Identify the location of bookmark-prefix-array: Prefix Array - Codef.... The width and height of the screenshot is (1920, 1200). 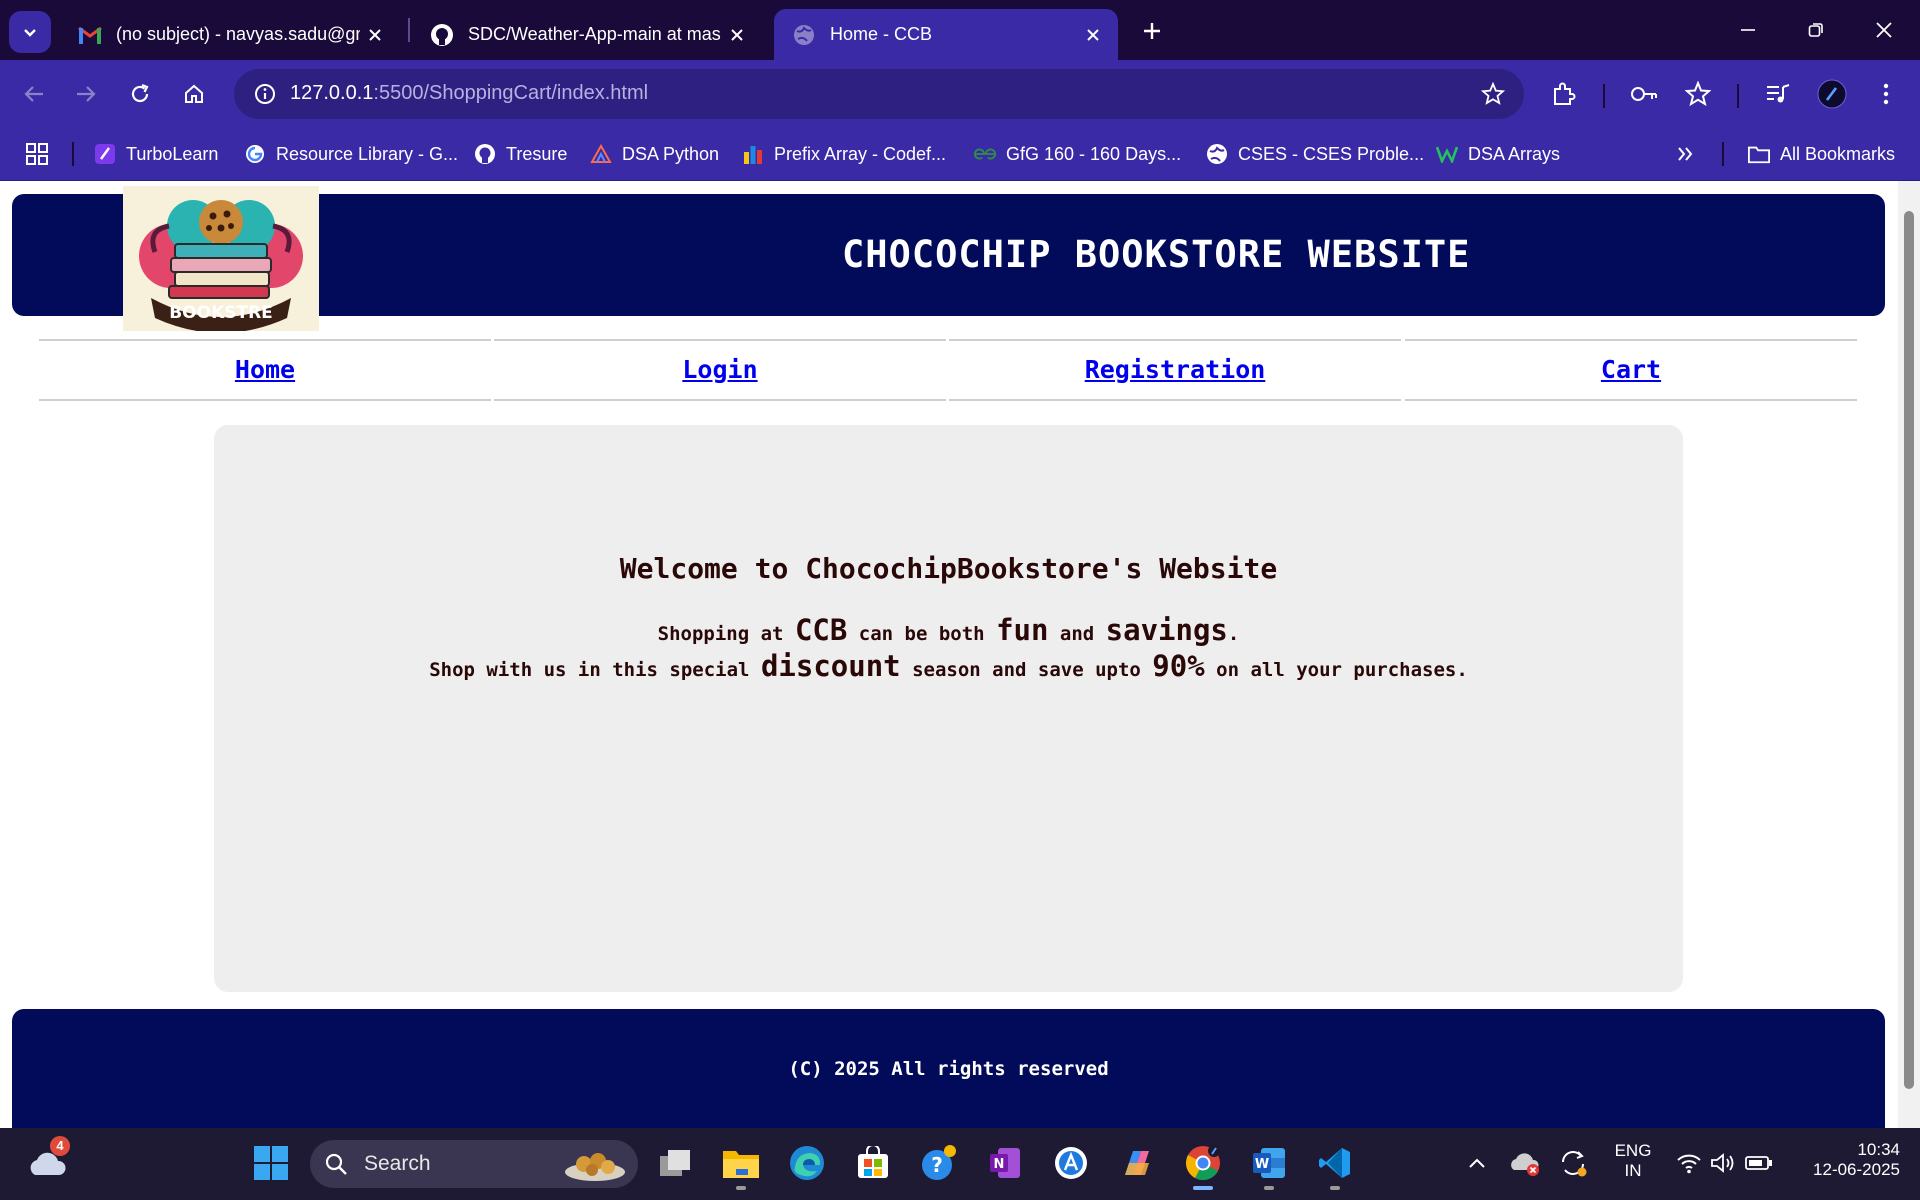
(844, 154).